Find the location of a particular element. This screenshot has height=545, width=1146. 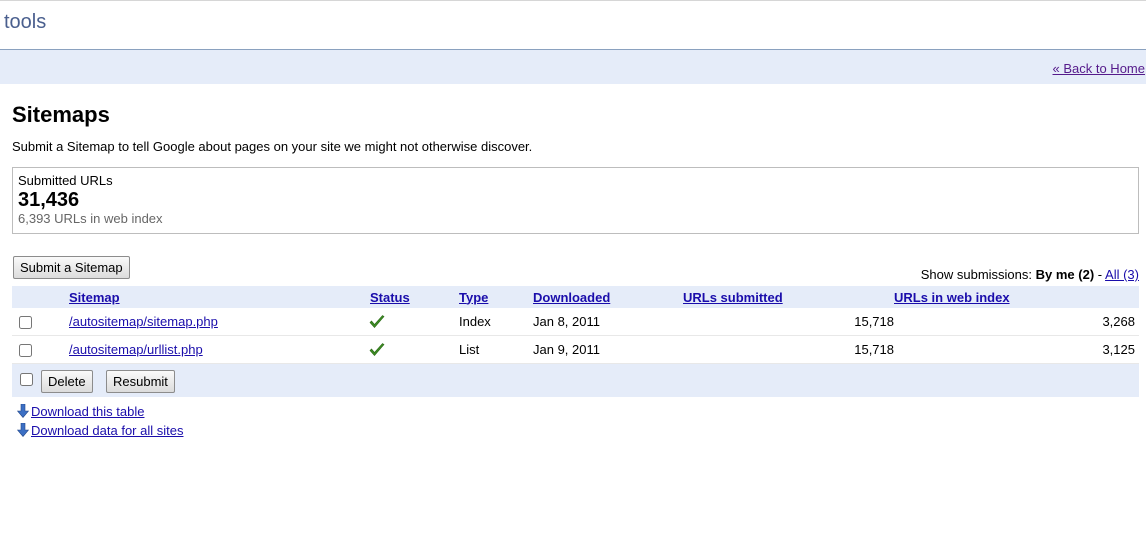

show-submissions-label: Show submissions: is located at coordinates (976, 274).